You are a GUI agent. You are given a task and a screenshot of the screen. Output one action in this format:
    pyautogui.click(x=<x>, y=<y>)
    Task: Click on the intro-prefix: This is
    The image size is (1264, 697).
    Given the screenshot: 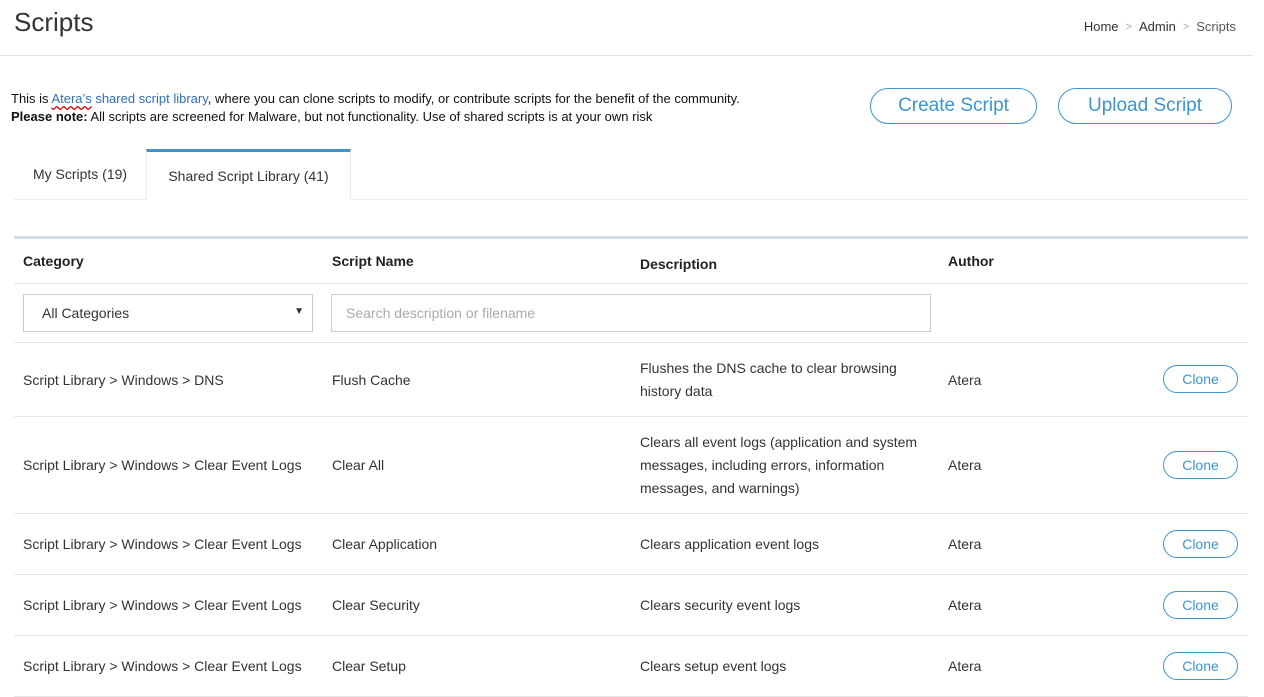 What is the action you would take?
    pyautogui.click(x=31, y=98)
    